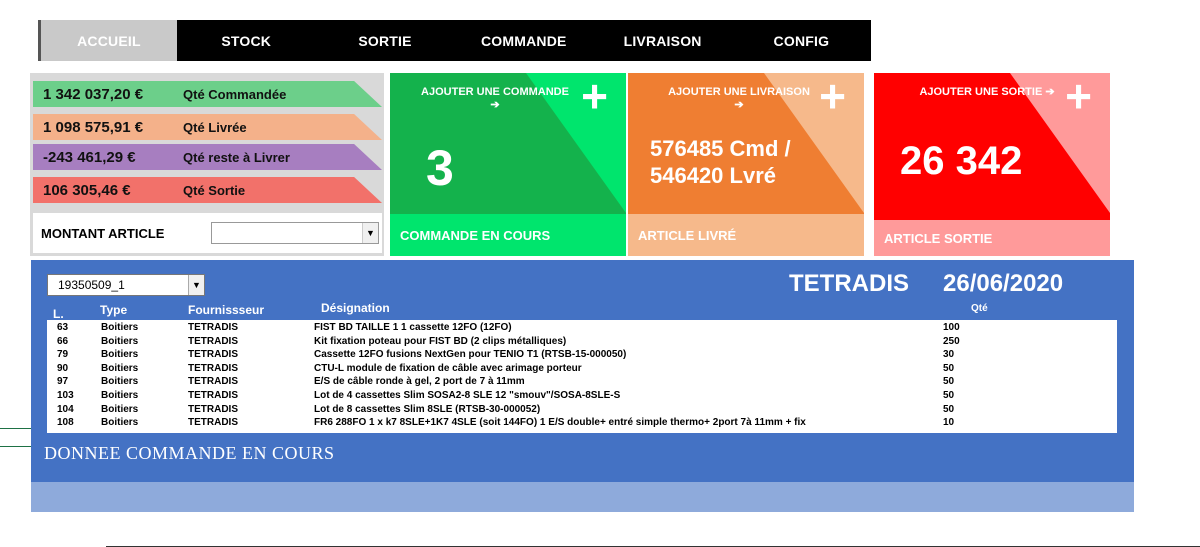  What do you see at coordinates (508, 235) in the screenshot?
I see `card-commande-footer: COMMANDE EN COURS` at bounding box center [508, 235].